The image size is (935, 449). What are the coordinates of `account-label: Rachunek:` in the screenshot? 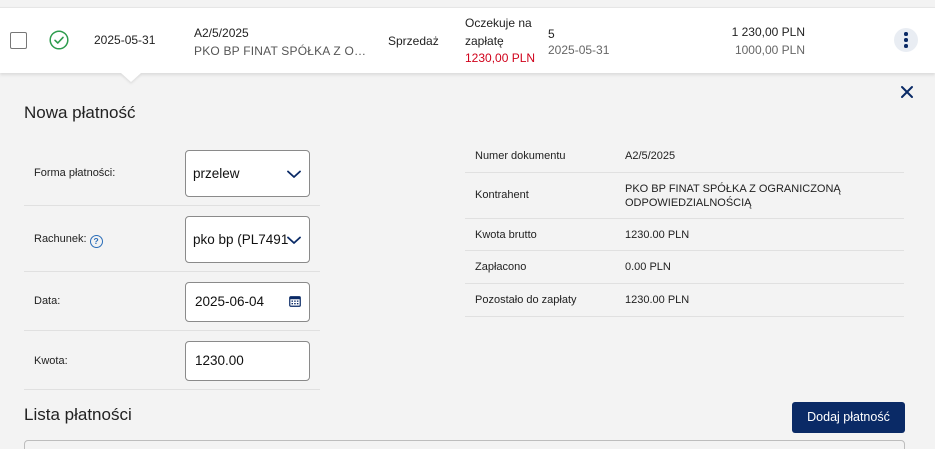 It's located at (60, 239).